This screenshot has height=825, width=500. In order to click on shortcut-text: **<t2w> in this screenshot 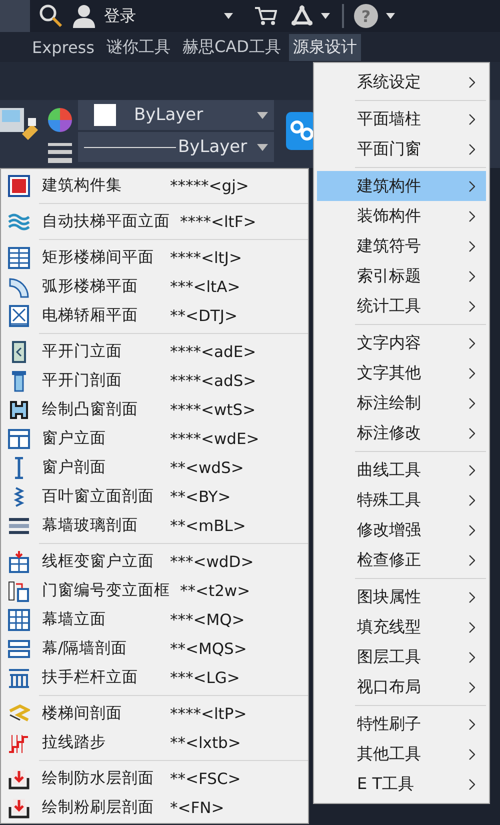, I will do `click(215, 591)`.